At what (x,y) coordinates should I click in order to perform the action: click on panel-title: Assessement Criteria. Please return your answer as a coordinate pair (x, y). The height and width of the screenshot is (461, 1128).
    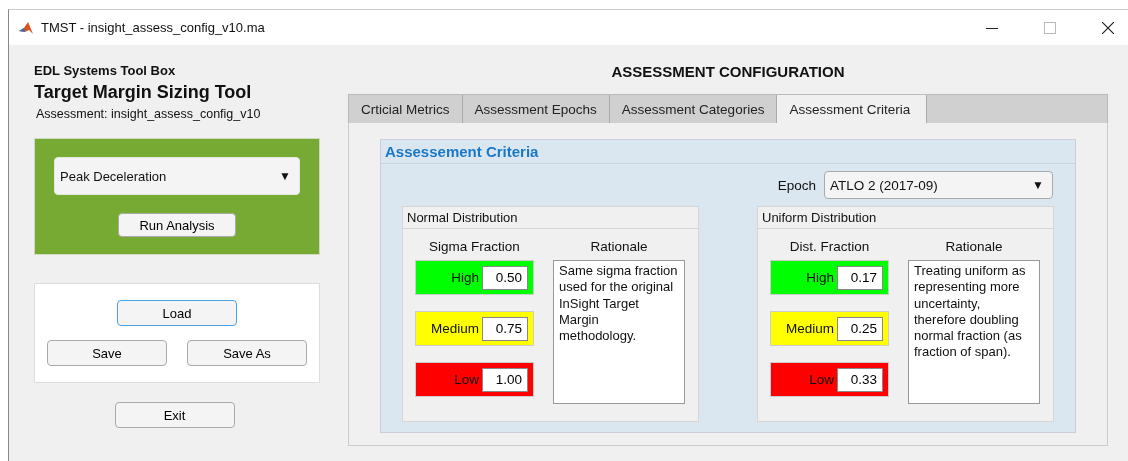
    Looking at the image, I should click on (728, 152).